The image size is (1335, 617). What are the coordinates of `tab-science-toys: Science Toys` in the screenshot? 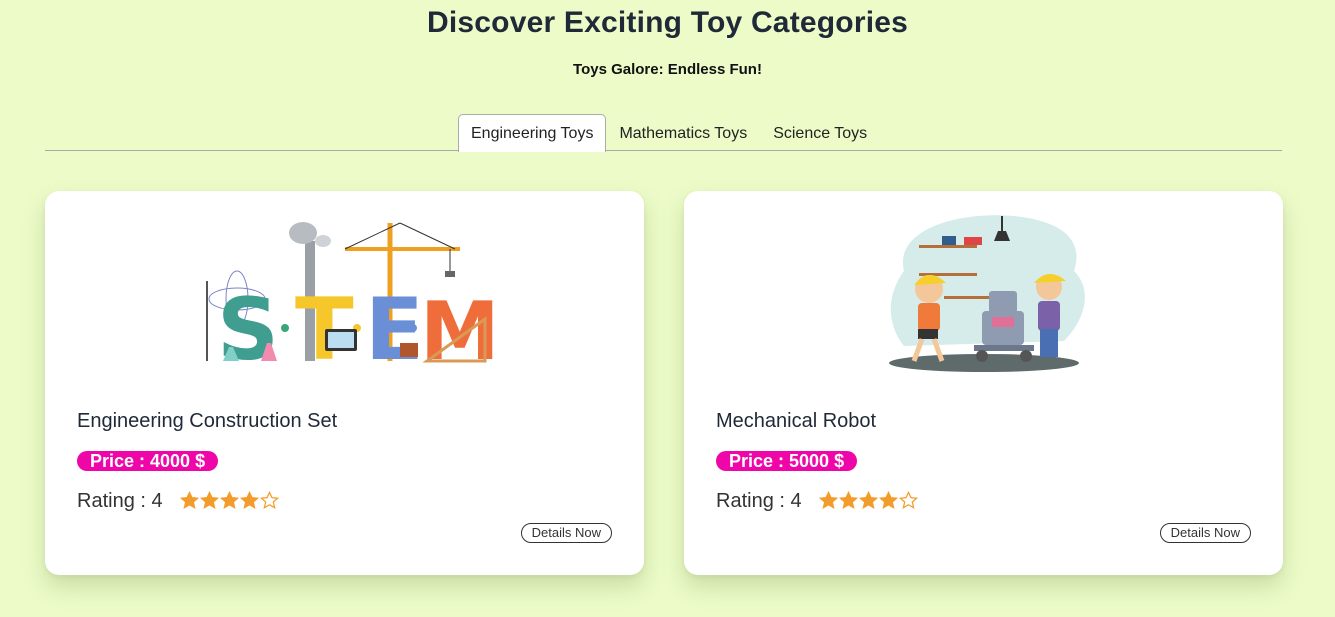 It's located at (820, 132).